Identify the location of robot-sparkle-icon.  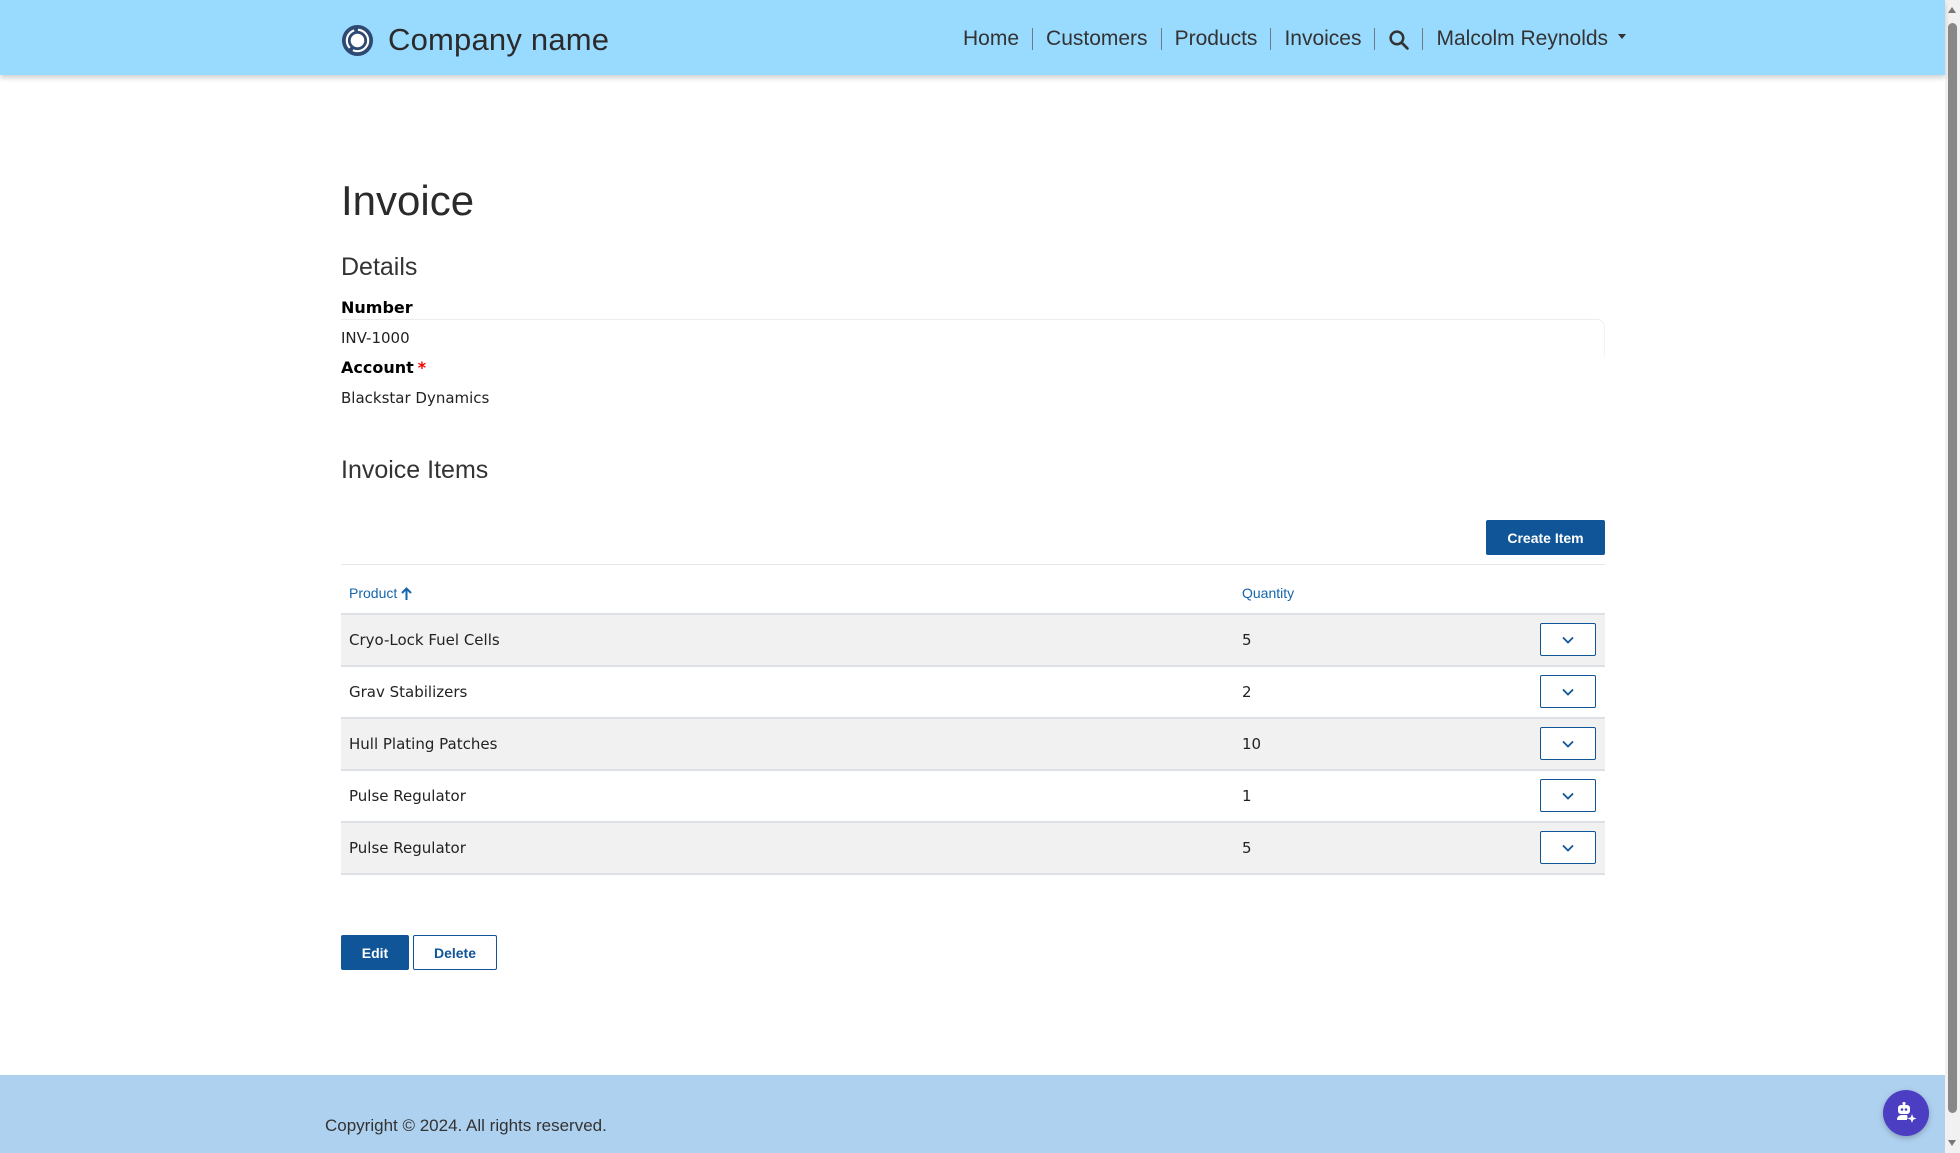
(1907, 1112).